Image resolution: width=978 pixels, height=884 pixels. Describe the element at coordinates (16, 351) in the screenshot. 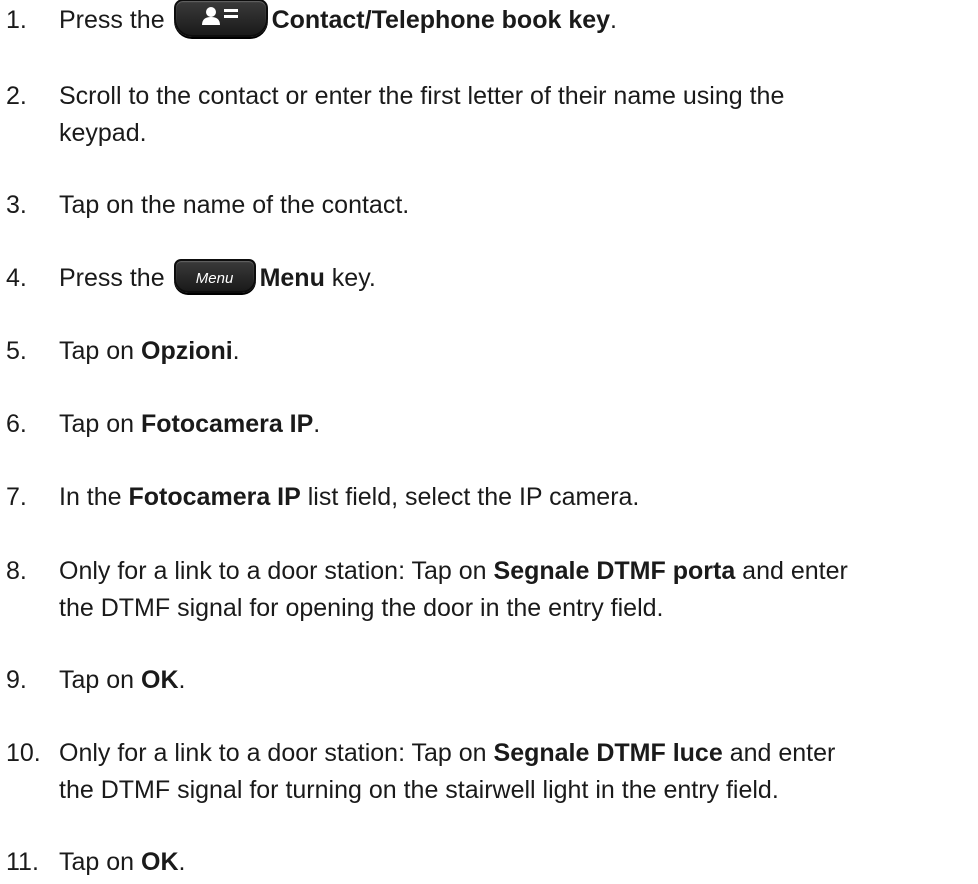

I see `step-number: 5.` at that location.